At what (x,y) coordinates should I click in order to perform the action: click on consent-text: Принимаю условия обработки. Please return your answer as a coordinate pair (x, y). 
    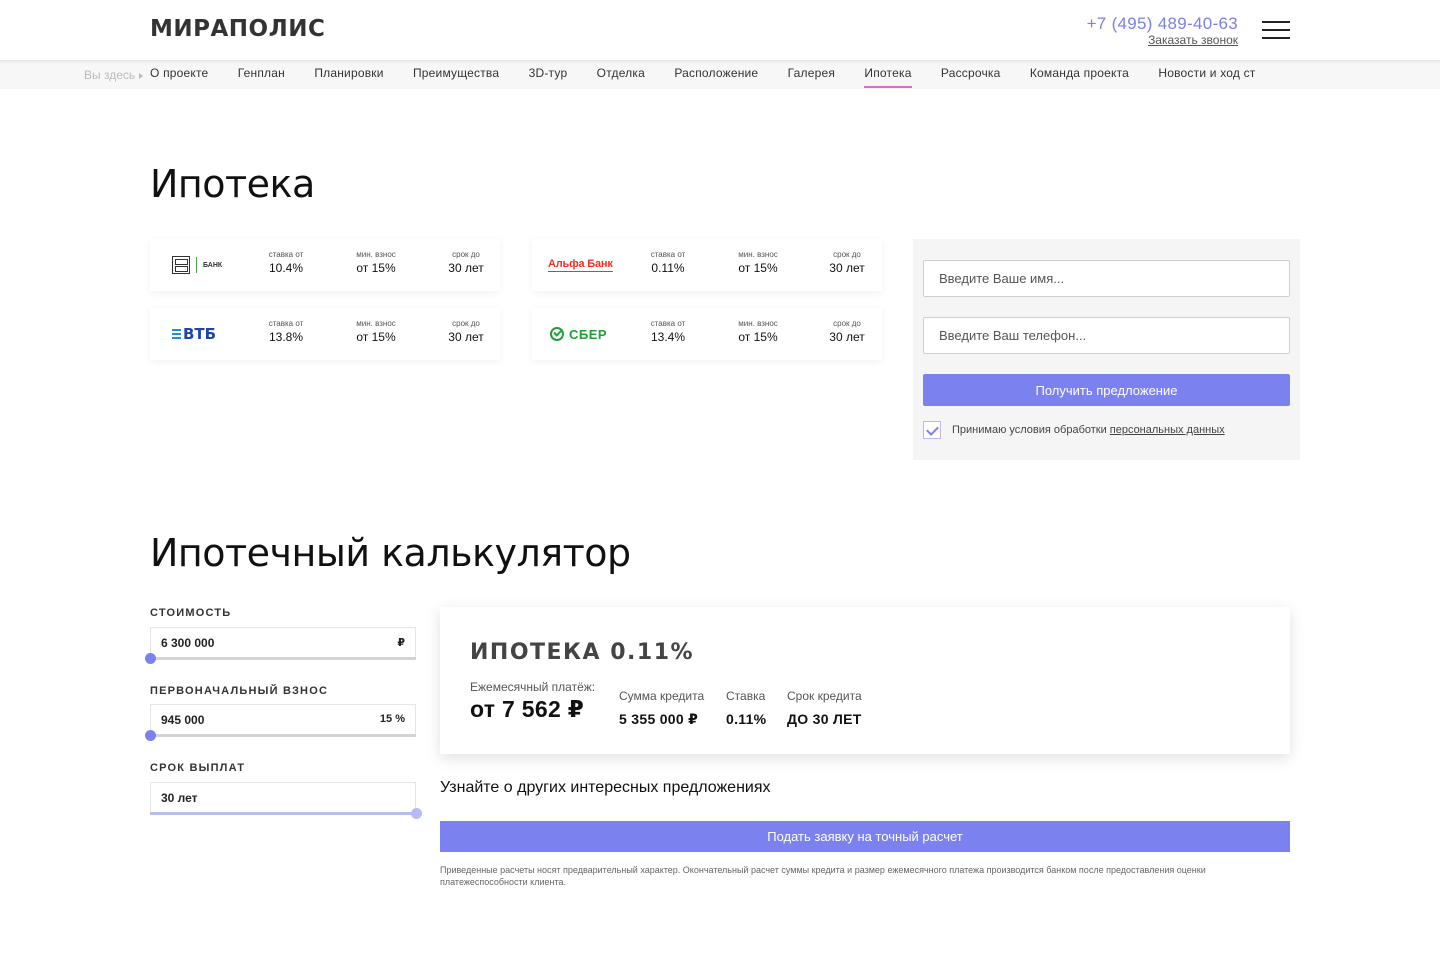
    Looking at the image, I should click on (1029, 430).